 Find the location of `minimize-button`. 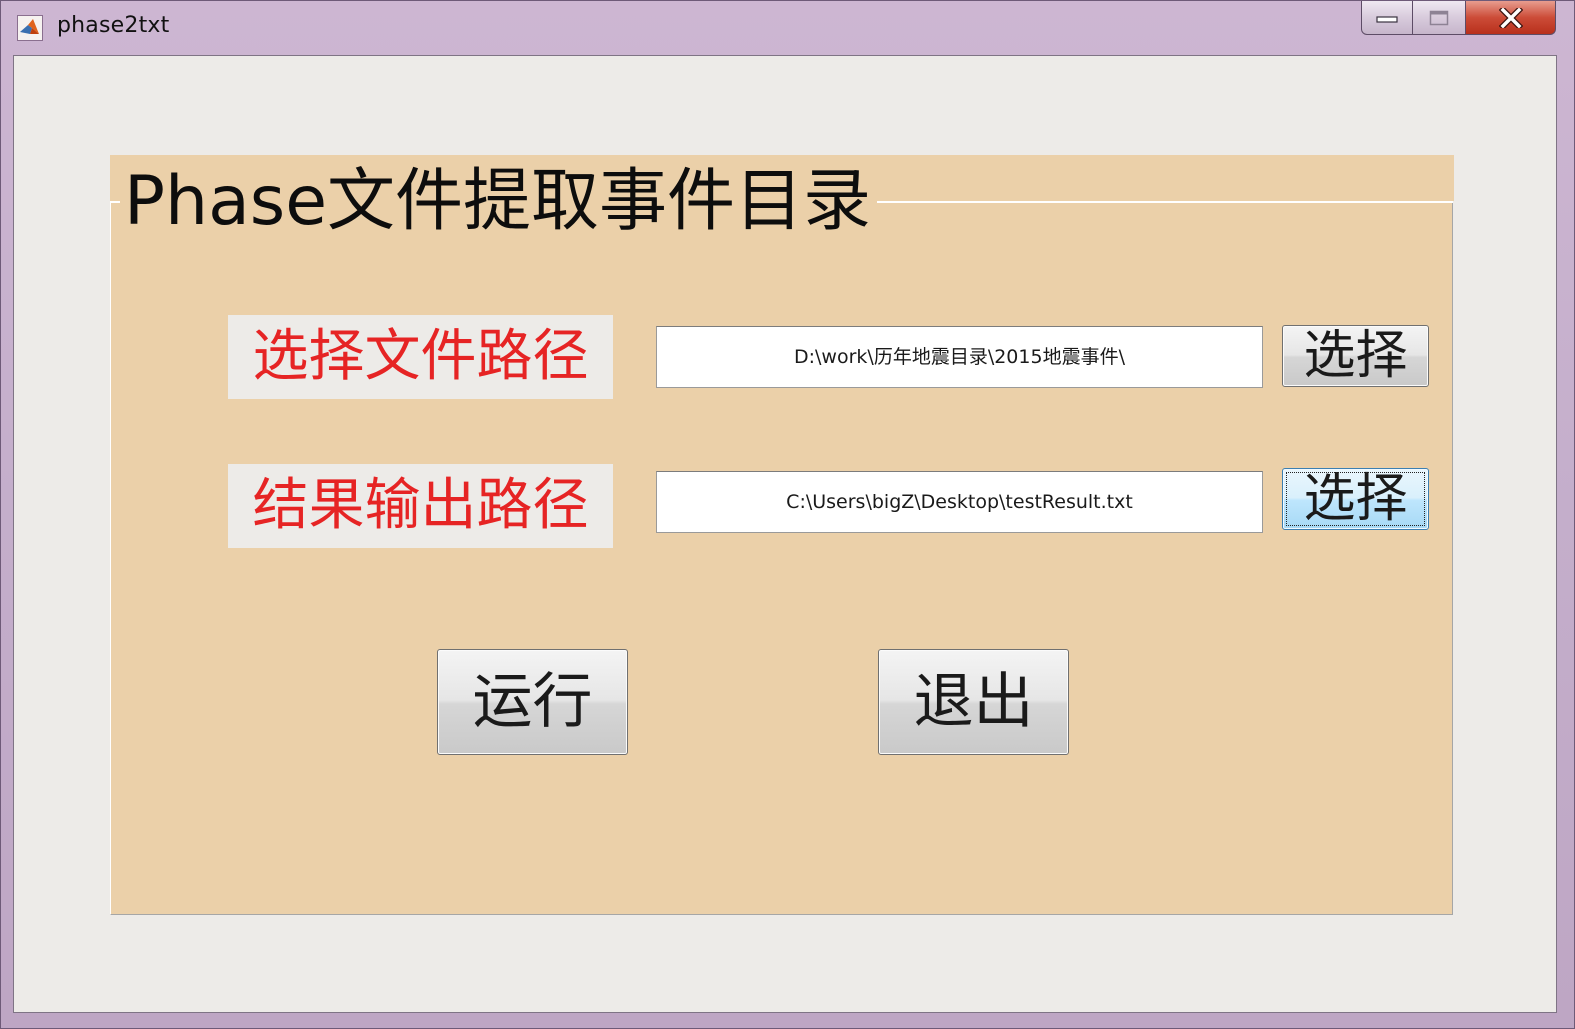

minimize-button is located at coordinates (1387, 18).